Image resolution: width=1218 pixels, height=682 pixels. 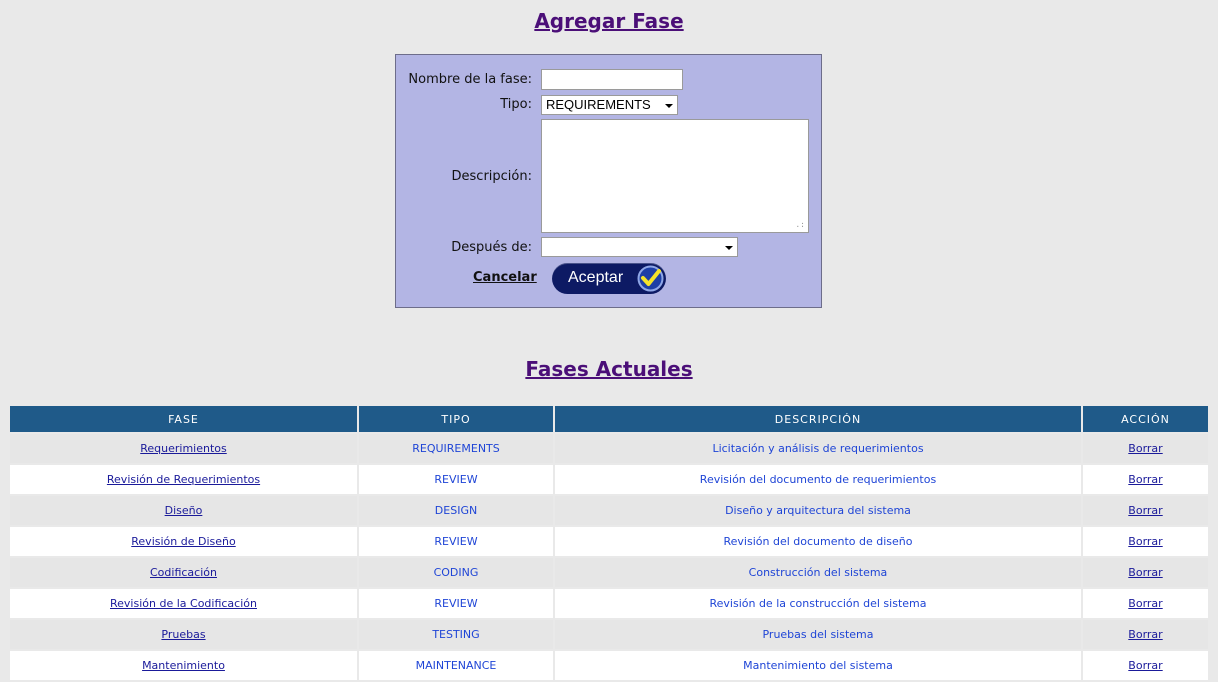 I want to click on type-select: REQUIREMENTS, so click(x=609, y=105).